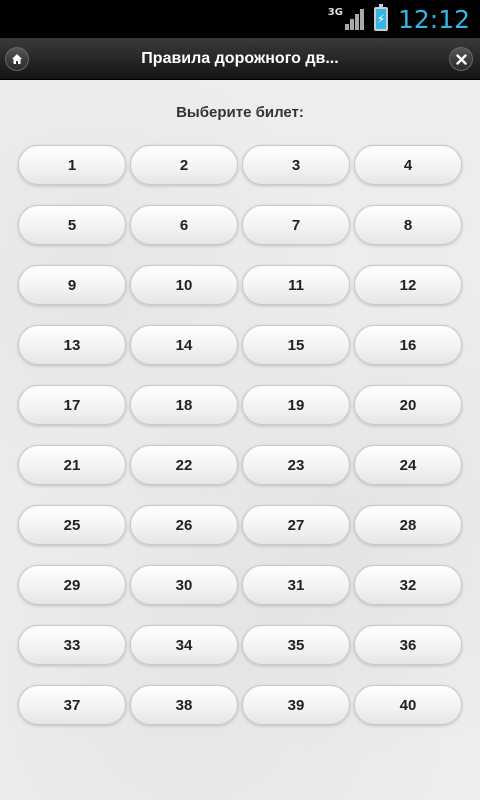 Image resolution: width=480 pixels, height=800 pixels. Describe the element at coordinates (184, 405) in the screenshot. I see `ticket-button-18: 18` at that location.